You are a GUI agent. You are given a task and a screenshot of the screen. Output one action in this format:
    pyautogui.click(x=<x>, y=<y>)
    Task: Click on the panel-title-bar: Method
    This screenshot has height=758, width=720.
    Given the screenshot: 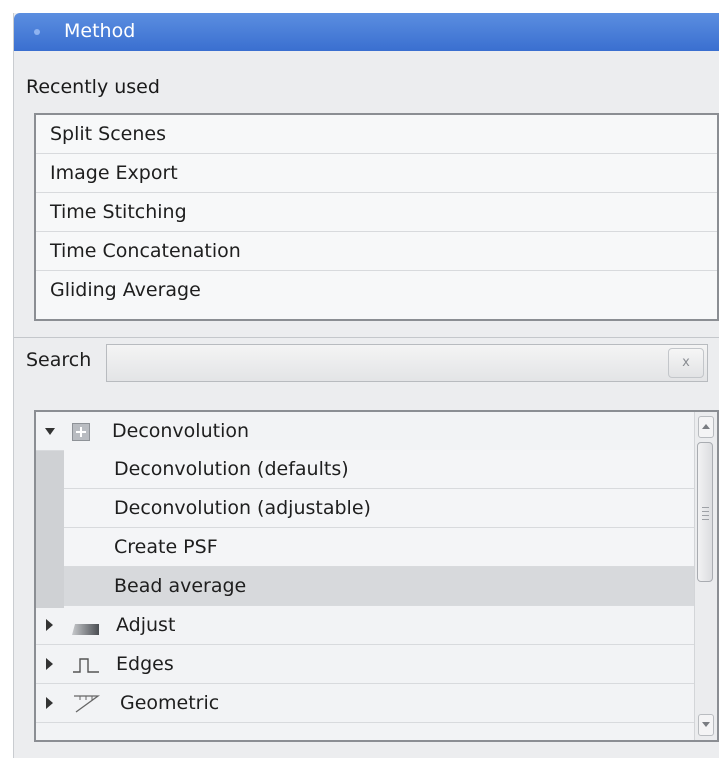 What is the action you would take?
    pyautogui.click(x=366, y=32)
    